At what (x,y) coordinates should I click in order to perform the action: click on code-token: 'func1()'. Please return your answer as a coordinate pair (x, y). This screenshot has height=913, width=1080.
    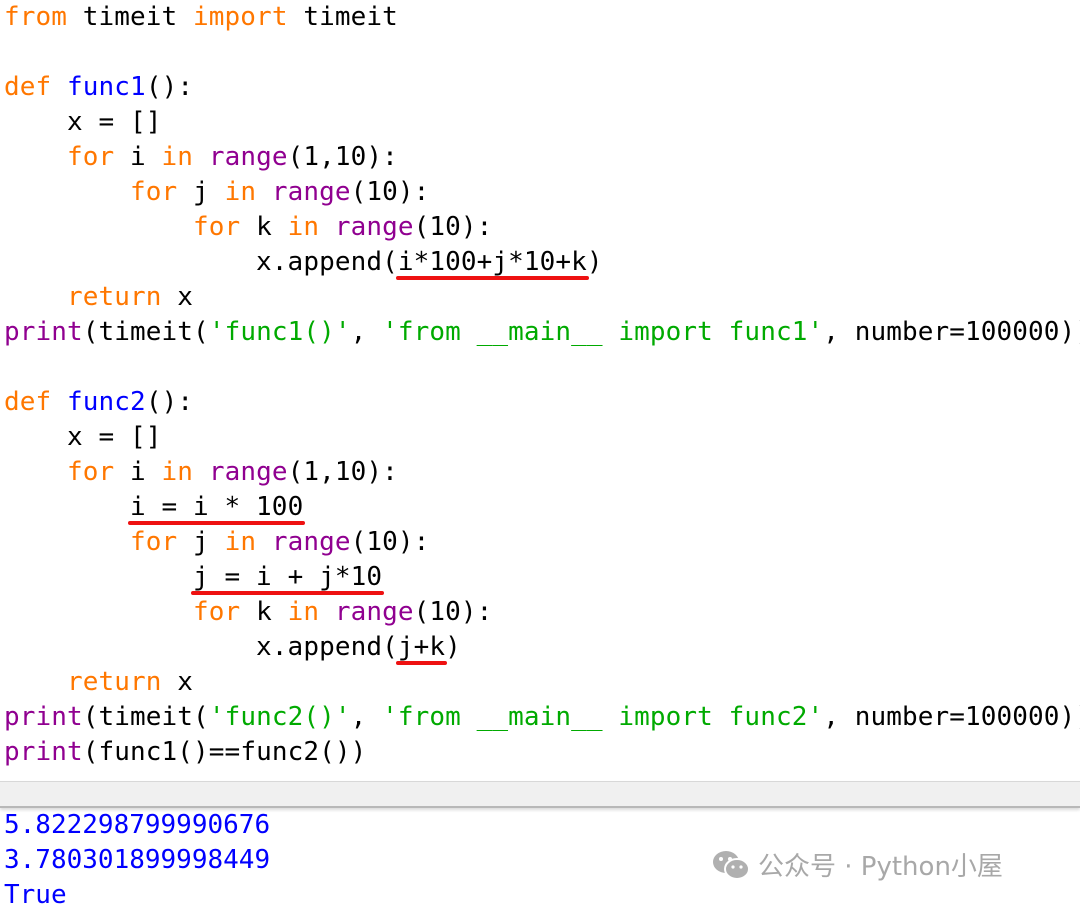
    Looking at the image, I should click on (279, 332).